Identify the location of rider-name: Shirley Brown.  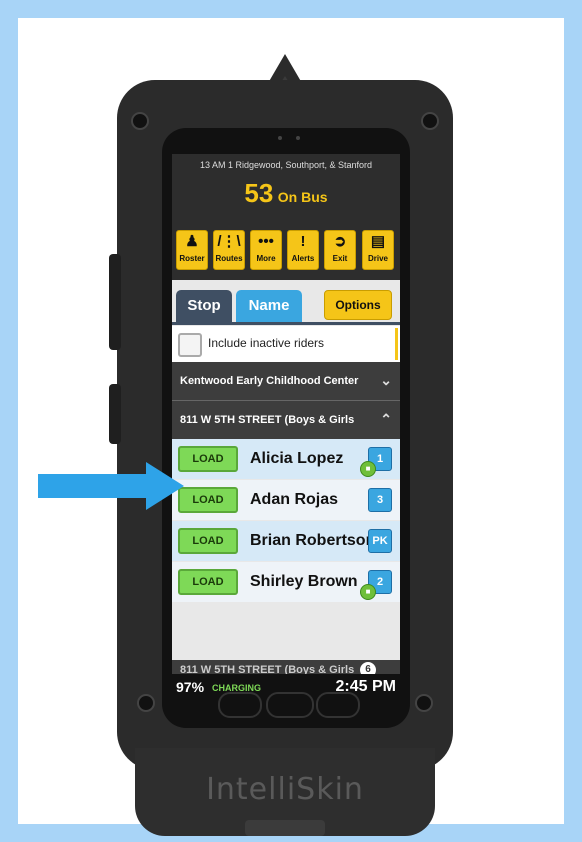
(304, 581).